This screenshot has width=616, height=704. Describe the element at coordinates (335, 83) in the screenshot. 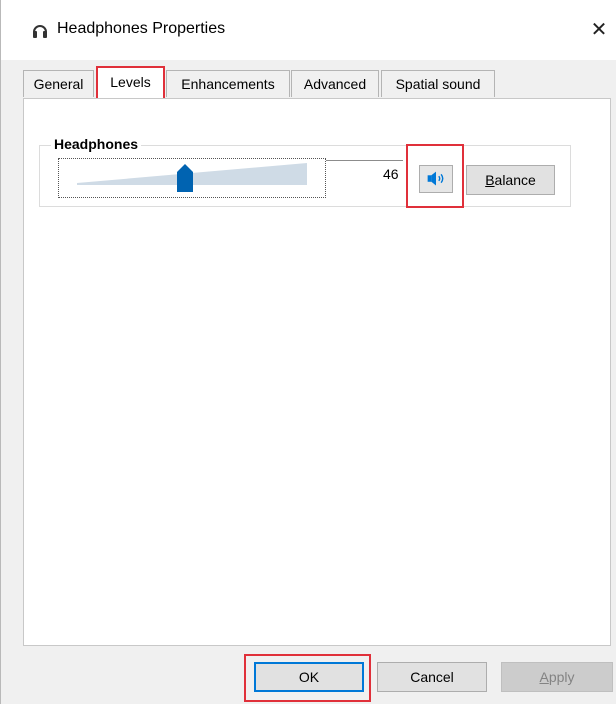

I see `tab-advanced: Advanced` at that location.